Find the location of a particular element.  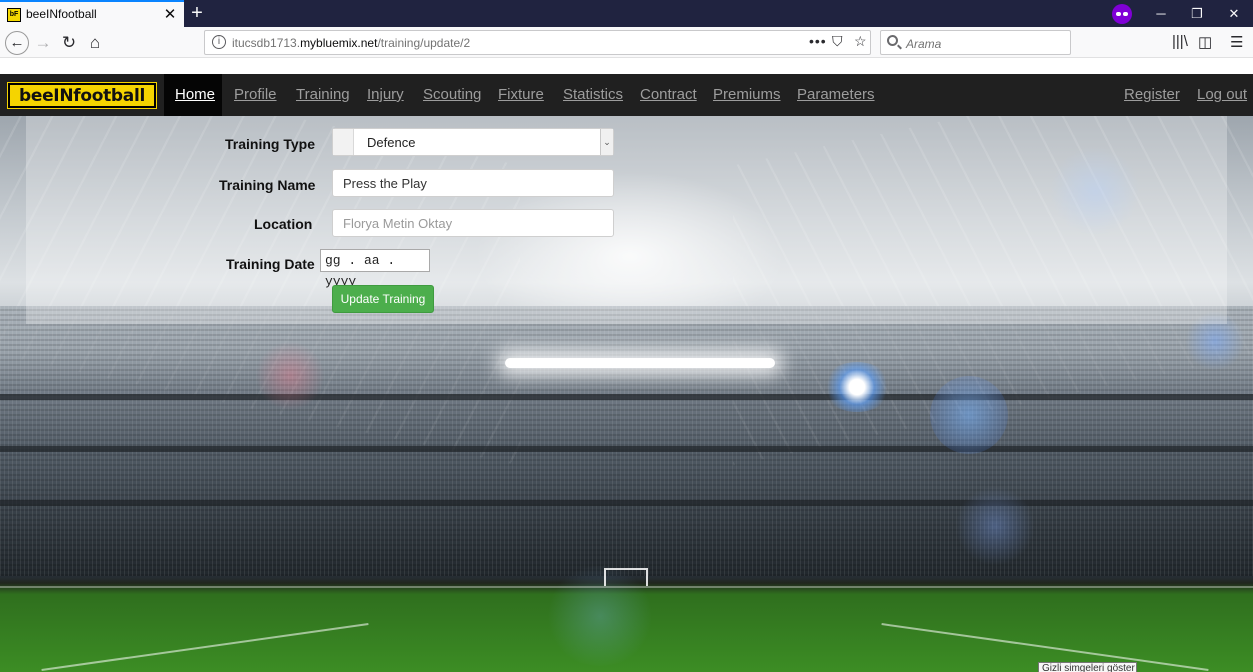

nav-link-fixture: Fixture is located at coordinates (521, 94).